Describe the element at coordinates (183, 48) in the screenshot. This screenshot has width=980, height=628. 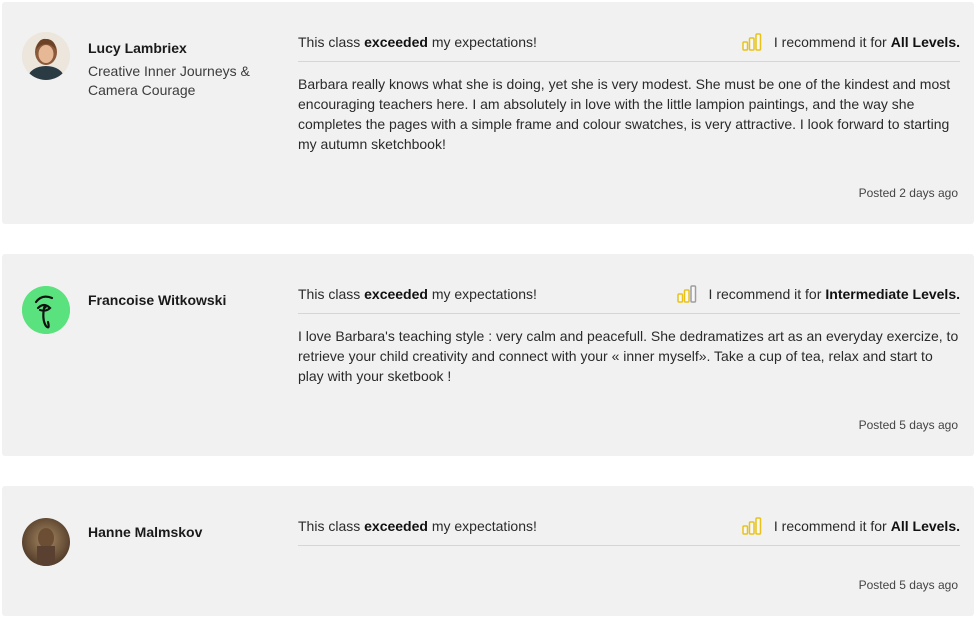
I see `author-name: Lucy Lambriex` at that location.